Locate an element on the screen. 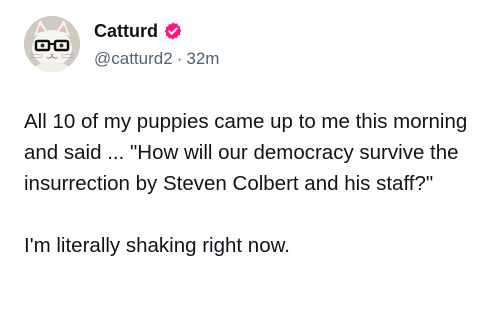  author-name-row: Catturd is located at coordinates (138, 31).